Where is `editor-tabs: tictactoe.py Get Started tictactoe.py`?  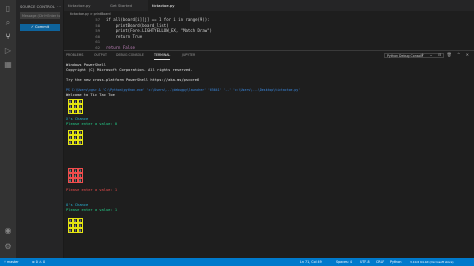 editor-tabs: tictactoe.py Get Started tictactoe.py is located at coordinates (269, 5).